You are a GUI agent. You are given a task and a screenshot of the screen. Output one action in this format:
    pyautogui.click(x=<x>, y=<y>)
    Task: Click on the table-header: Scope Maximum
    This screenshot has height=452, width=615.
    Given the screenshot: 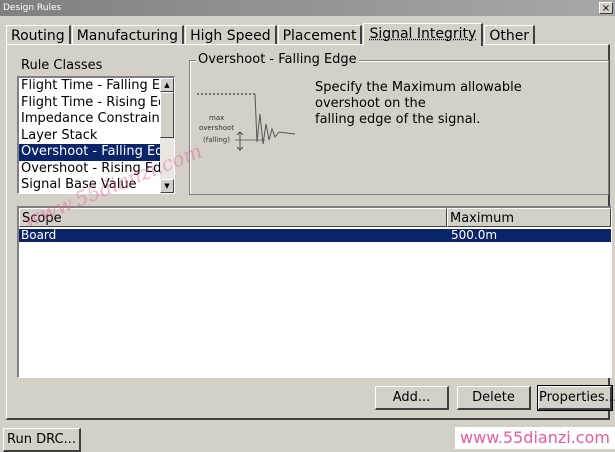 What is the action you would take?
    pyautogui.click(x=315, y=217)
    